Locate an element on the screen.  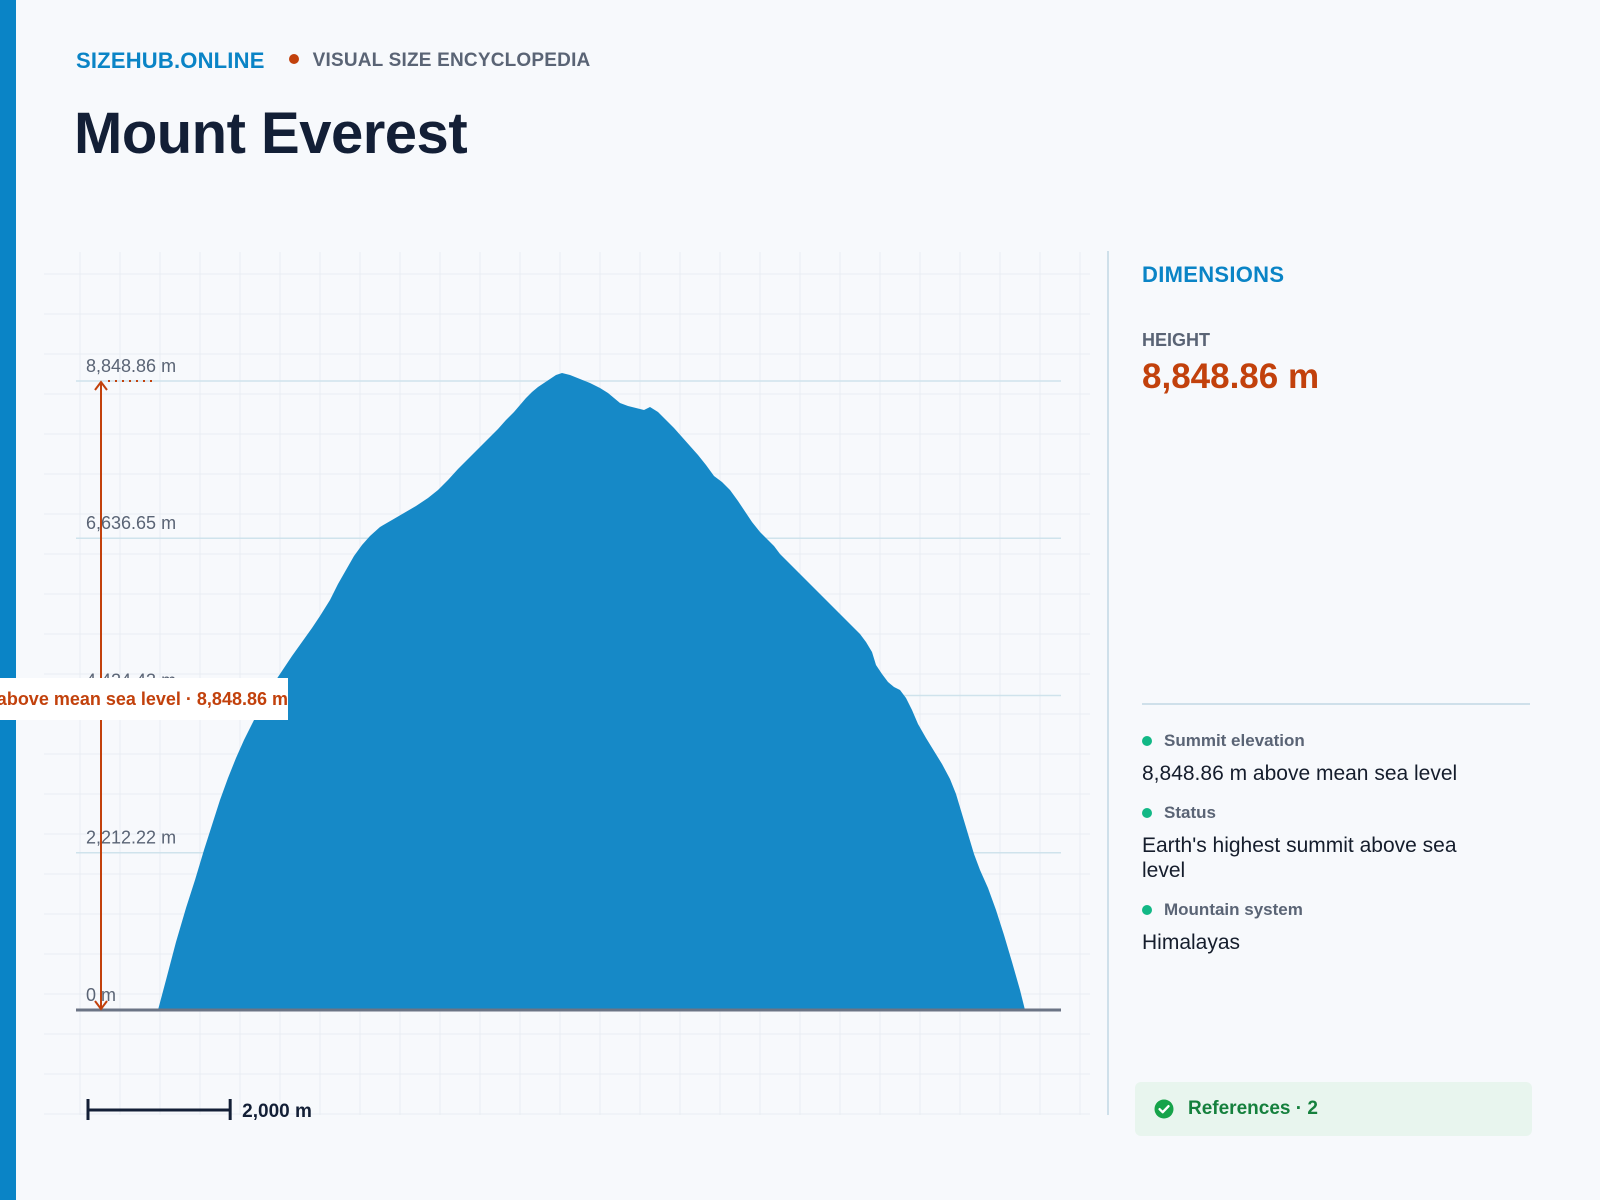
y-tick-label: 2,212.22 m is located at coordinates (131, 838).